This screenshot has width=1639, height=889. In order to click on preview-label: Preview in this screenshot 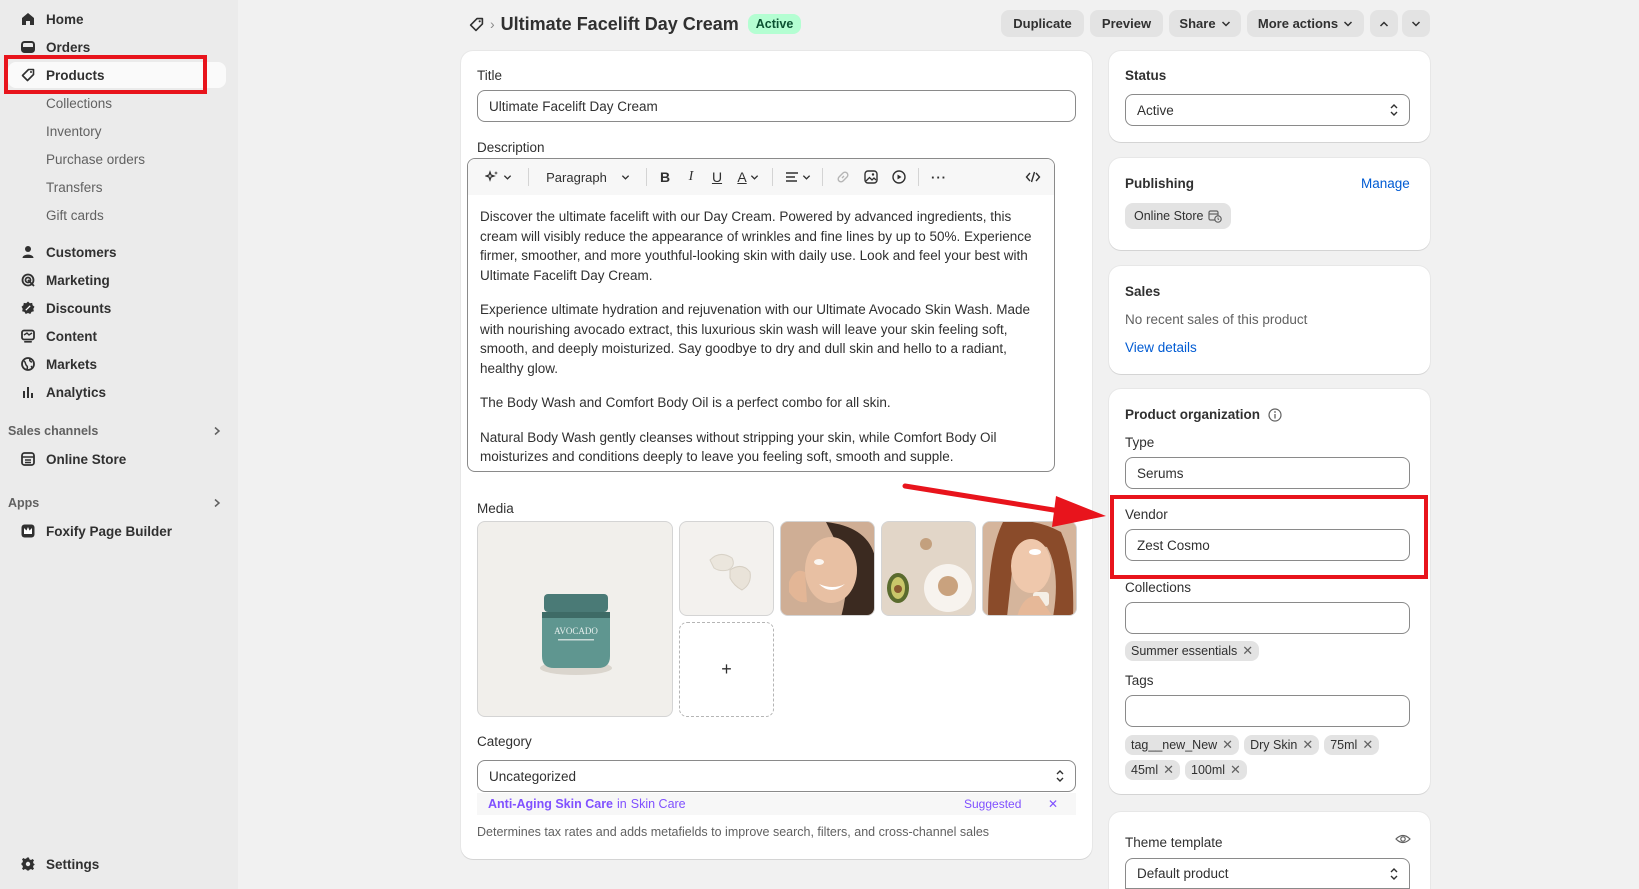, I will do `click(1126, 23)`.